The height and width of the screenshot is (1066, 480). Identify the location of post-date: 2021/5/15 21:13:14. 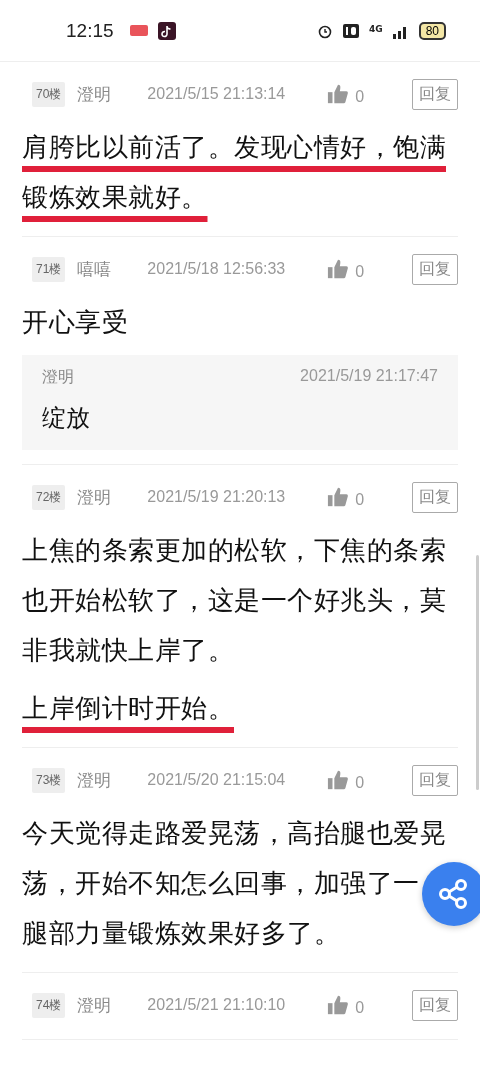
(217, 94).